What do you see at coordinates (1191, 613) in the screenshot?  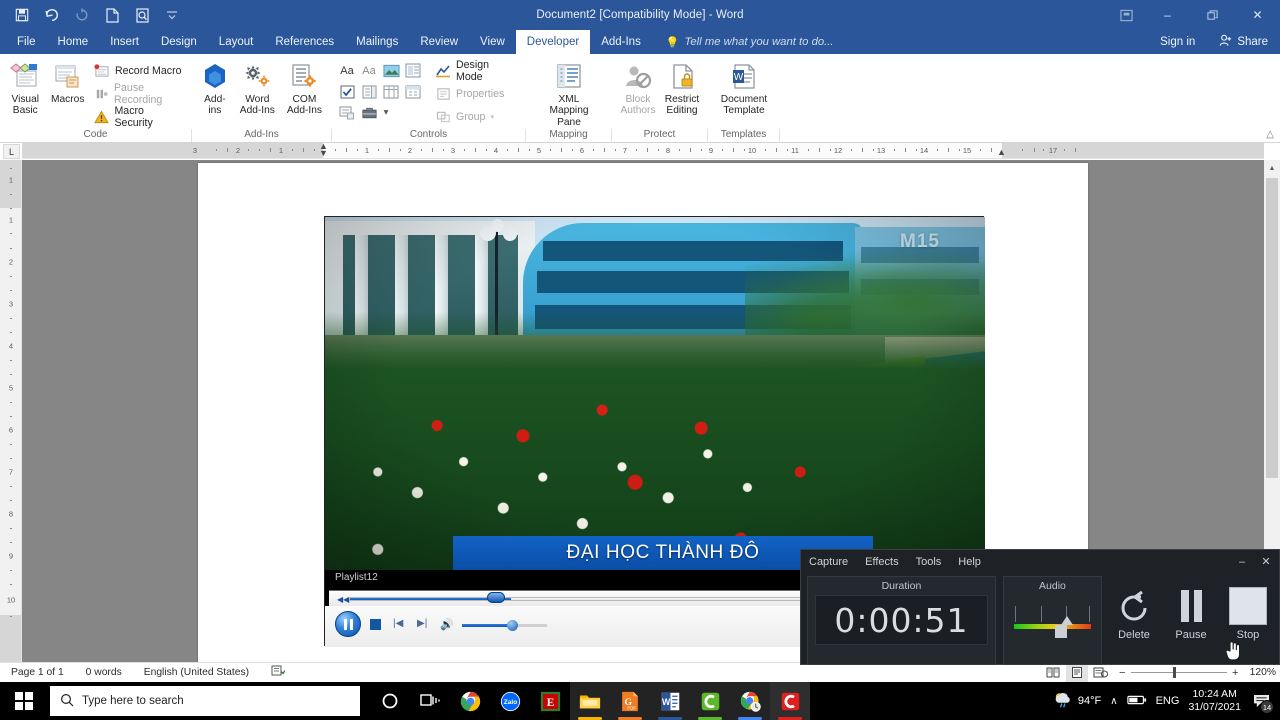 I see `pause-button: Pause` at bounding box center [1191, 613].